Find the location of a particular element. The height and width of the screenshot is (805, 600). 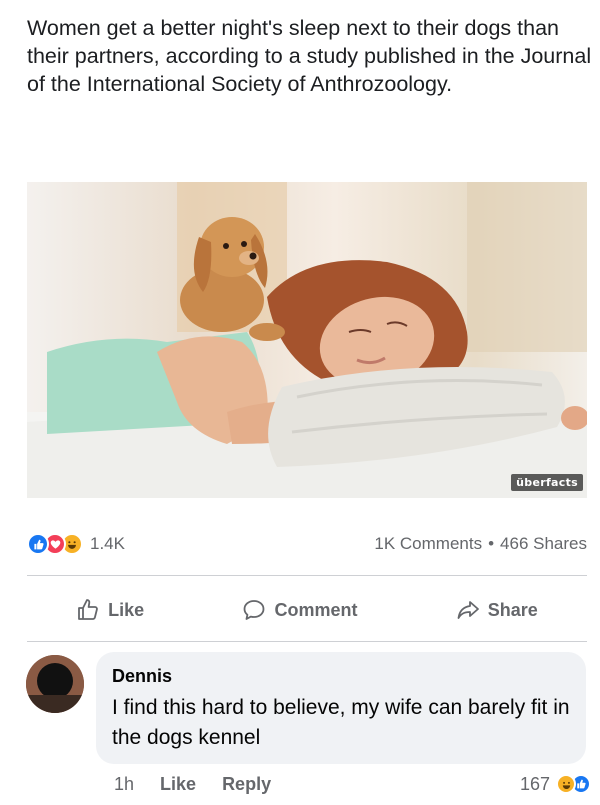

divider-top is located at coordinates (307, 575).